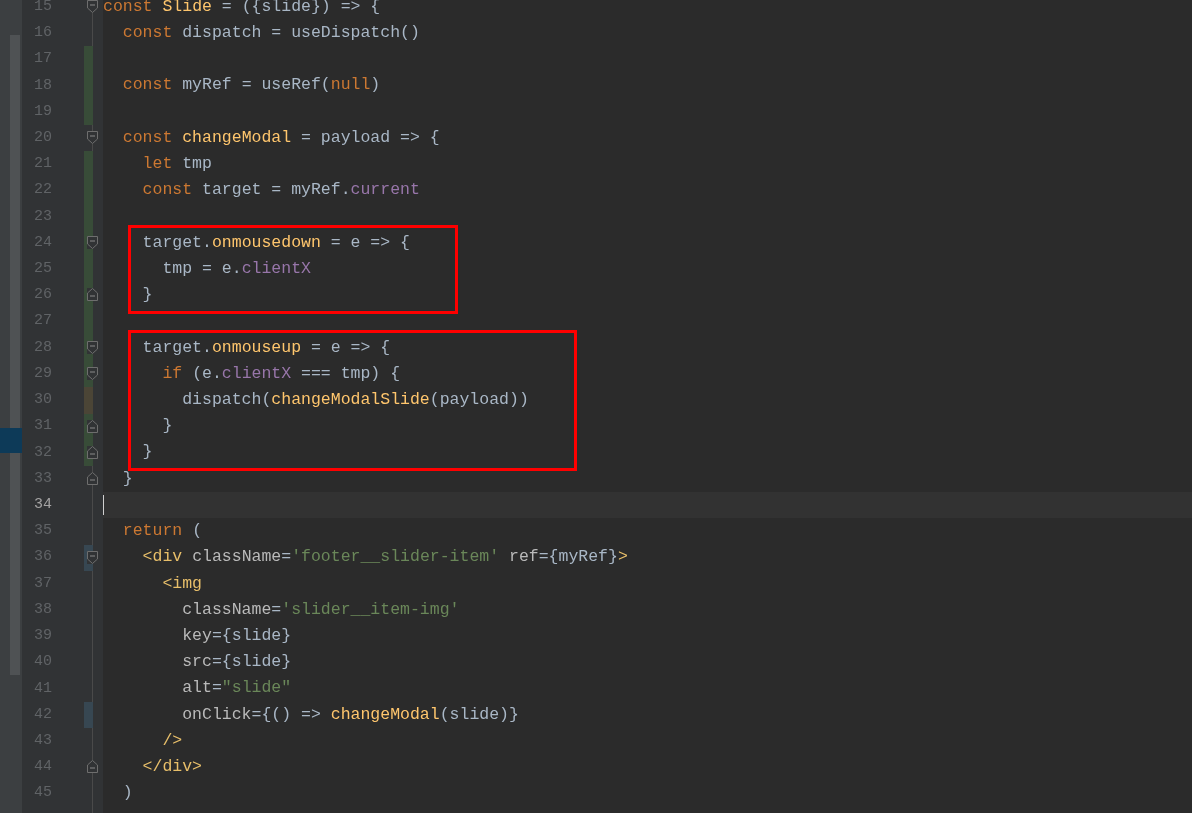 This screenshot has height=813, width=1192. What do you see at coordinates (266, 347) in the screenshot?
I see `code-line: target.onmouseup = e => {` at bounding box center [266, 347].